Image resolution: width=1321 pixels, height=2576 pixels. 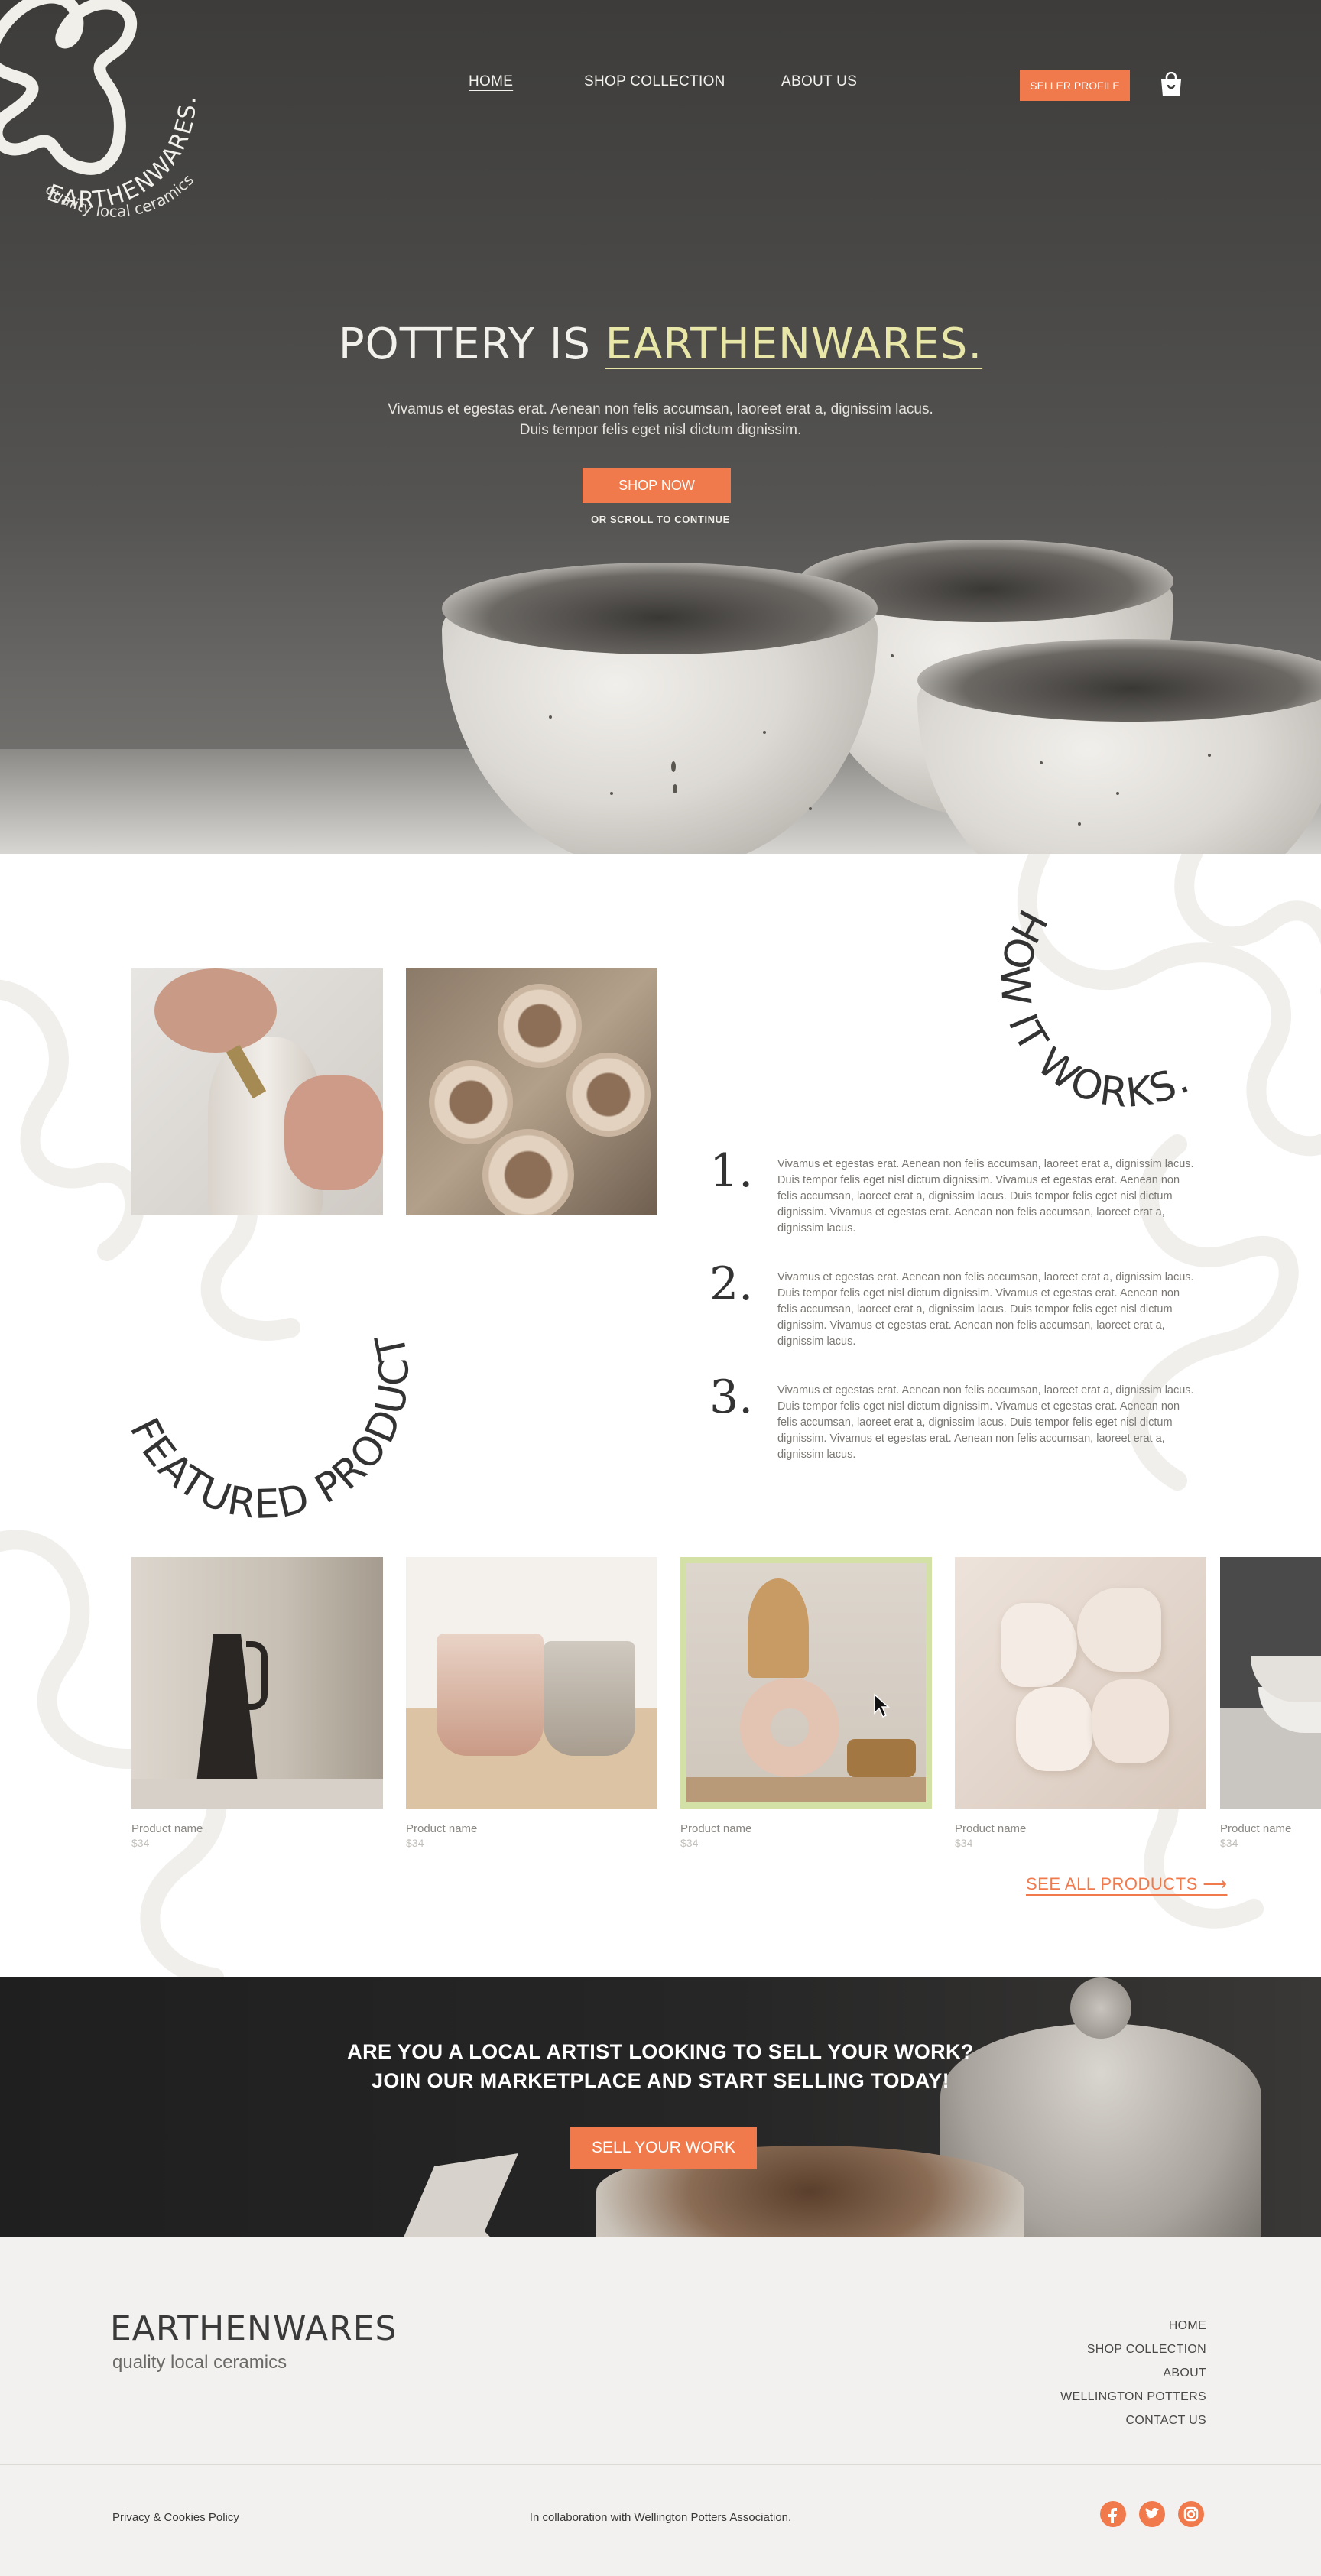 I want to click on nav-about-us: ABOUT US, so click(x=819, y=81).